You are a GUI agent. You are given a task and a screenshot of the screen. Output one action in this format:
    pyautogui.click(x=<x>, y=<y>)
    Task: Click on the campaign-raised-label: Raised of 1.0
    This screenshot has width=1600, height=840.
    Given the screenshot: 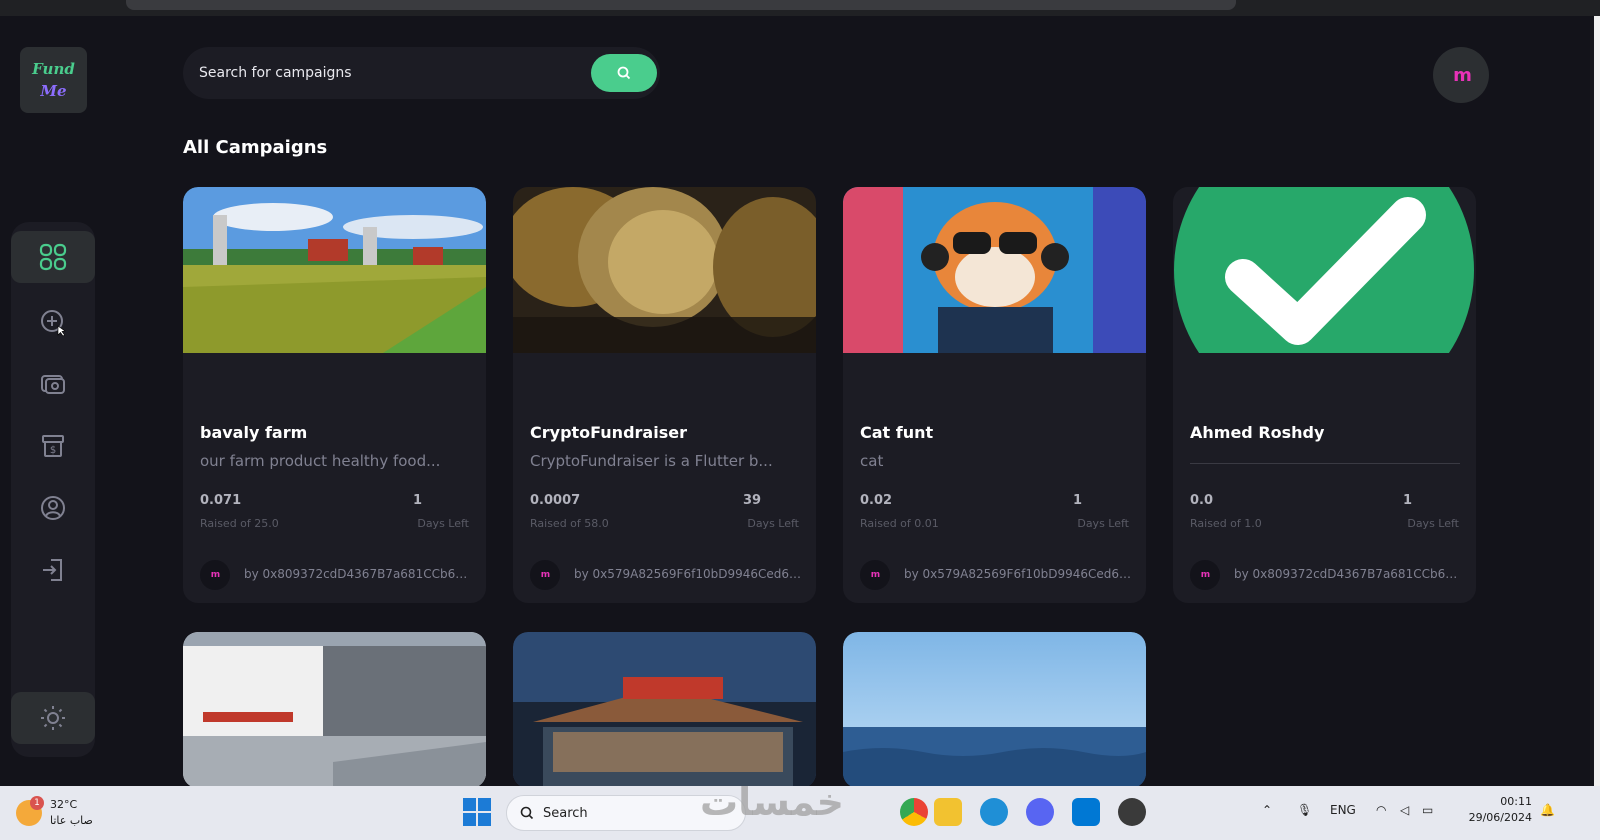 What is the action you would take?
    pyautogui.click(x=1226, y=523)
    